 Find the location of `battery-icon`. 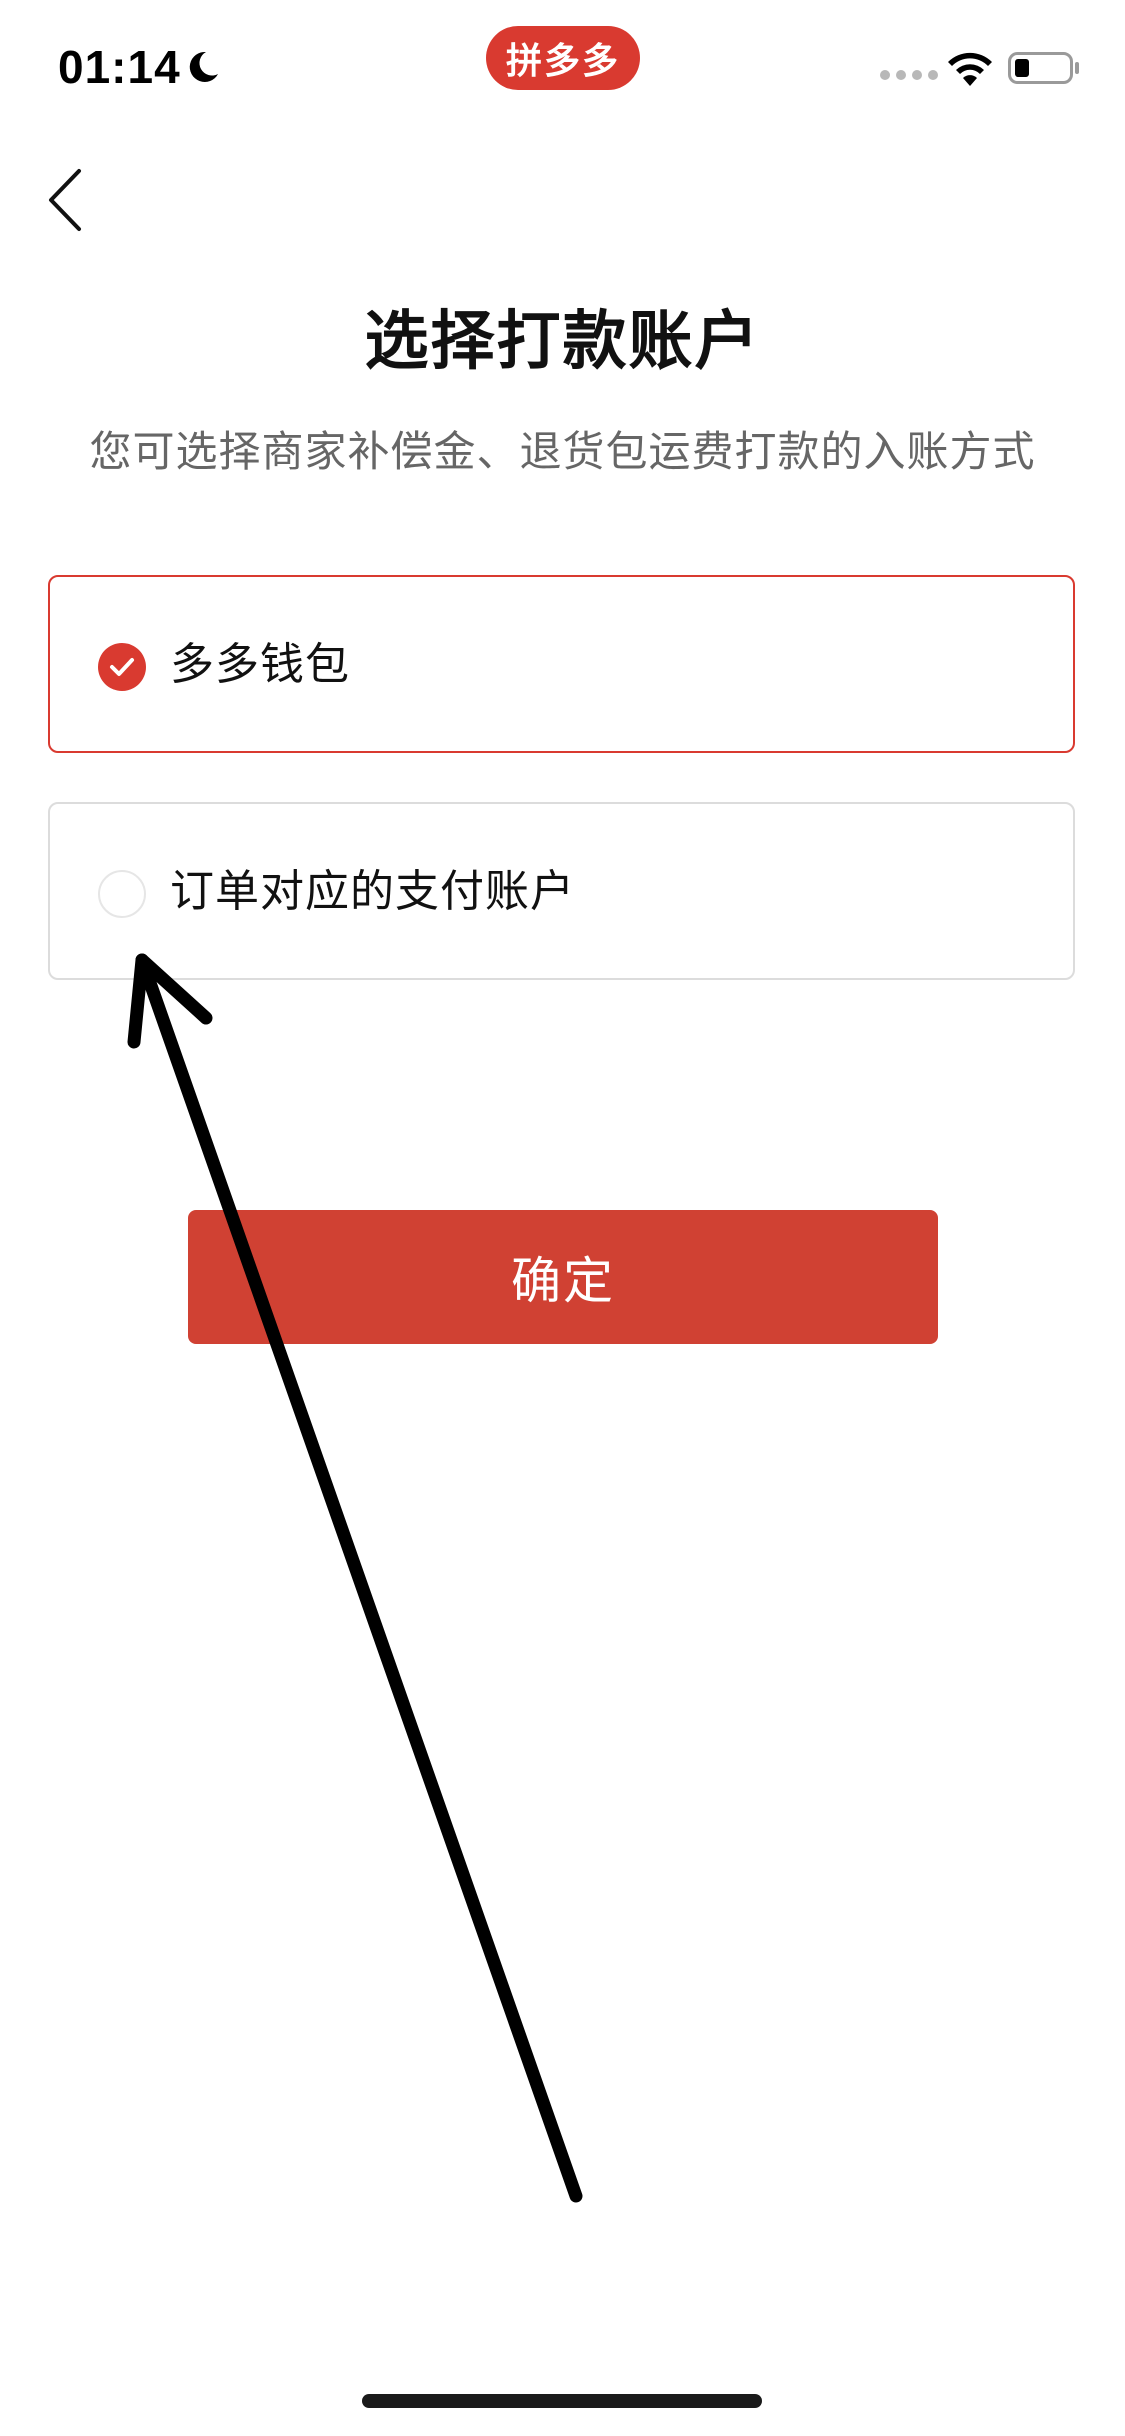

battery-icon is located at coordinates (1043, 68).